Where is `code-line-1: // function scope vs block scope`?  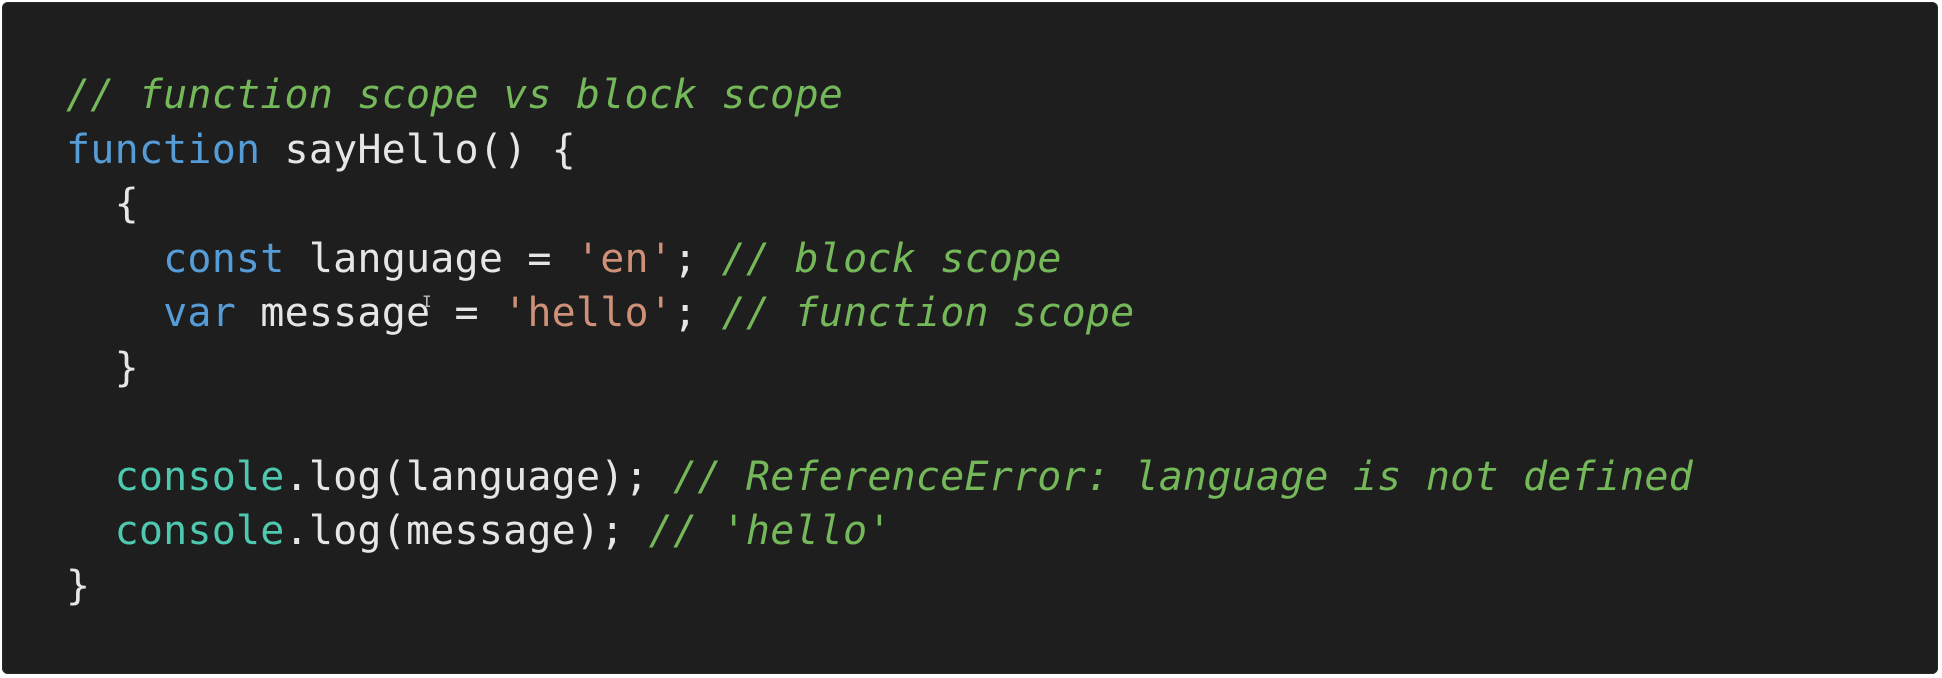
code-line-1: // function scope vs block scope is located at coordinates (879, 95).